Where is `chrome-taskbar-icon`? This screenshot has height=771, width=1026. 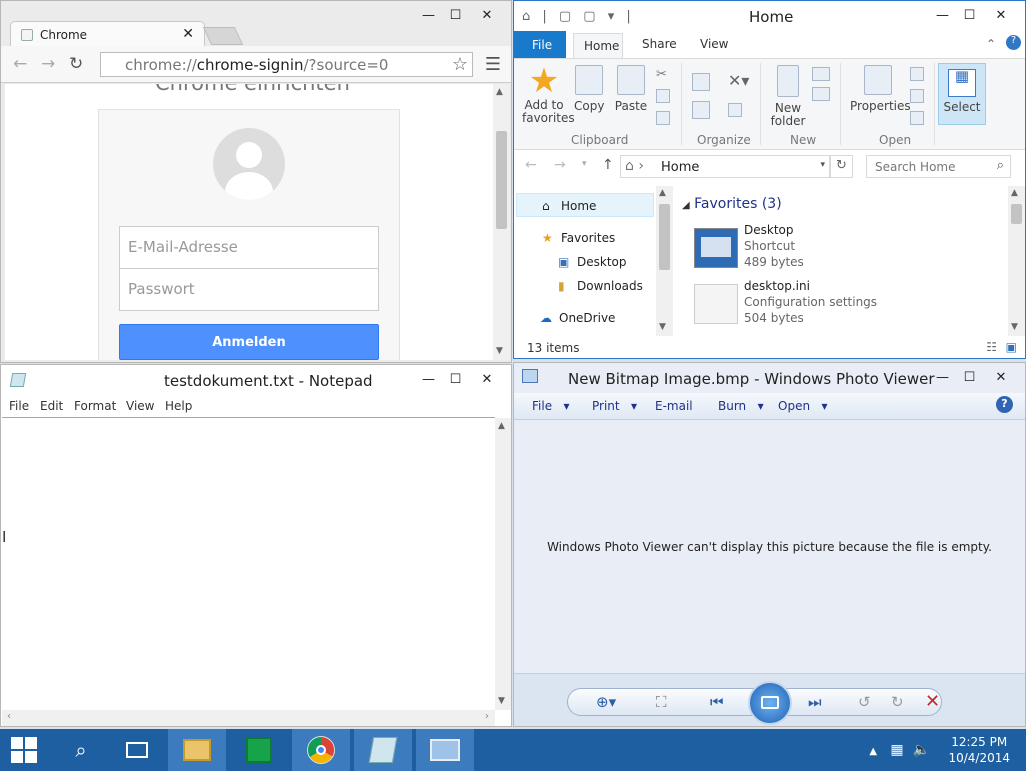 chrome-taskbar-icon is located at coordinates (321, 750).